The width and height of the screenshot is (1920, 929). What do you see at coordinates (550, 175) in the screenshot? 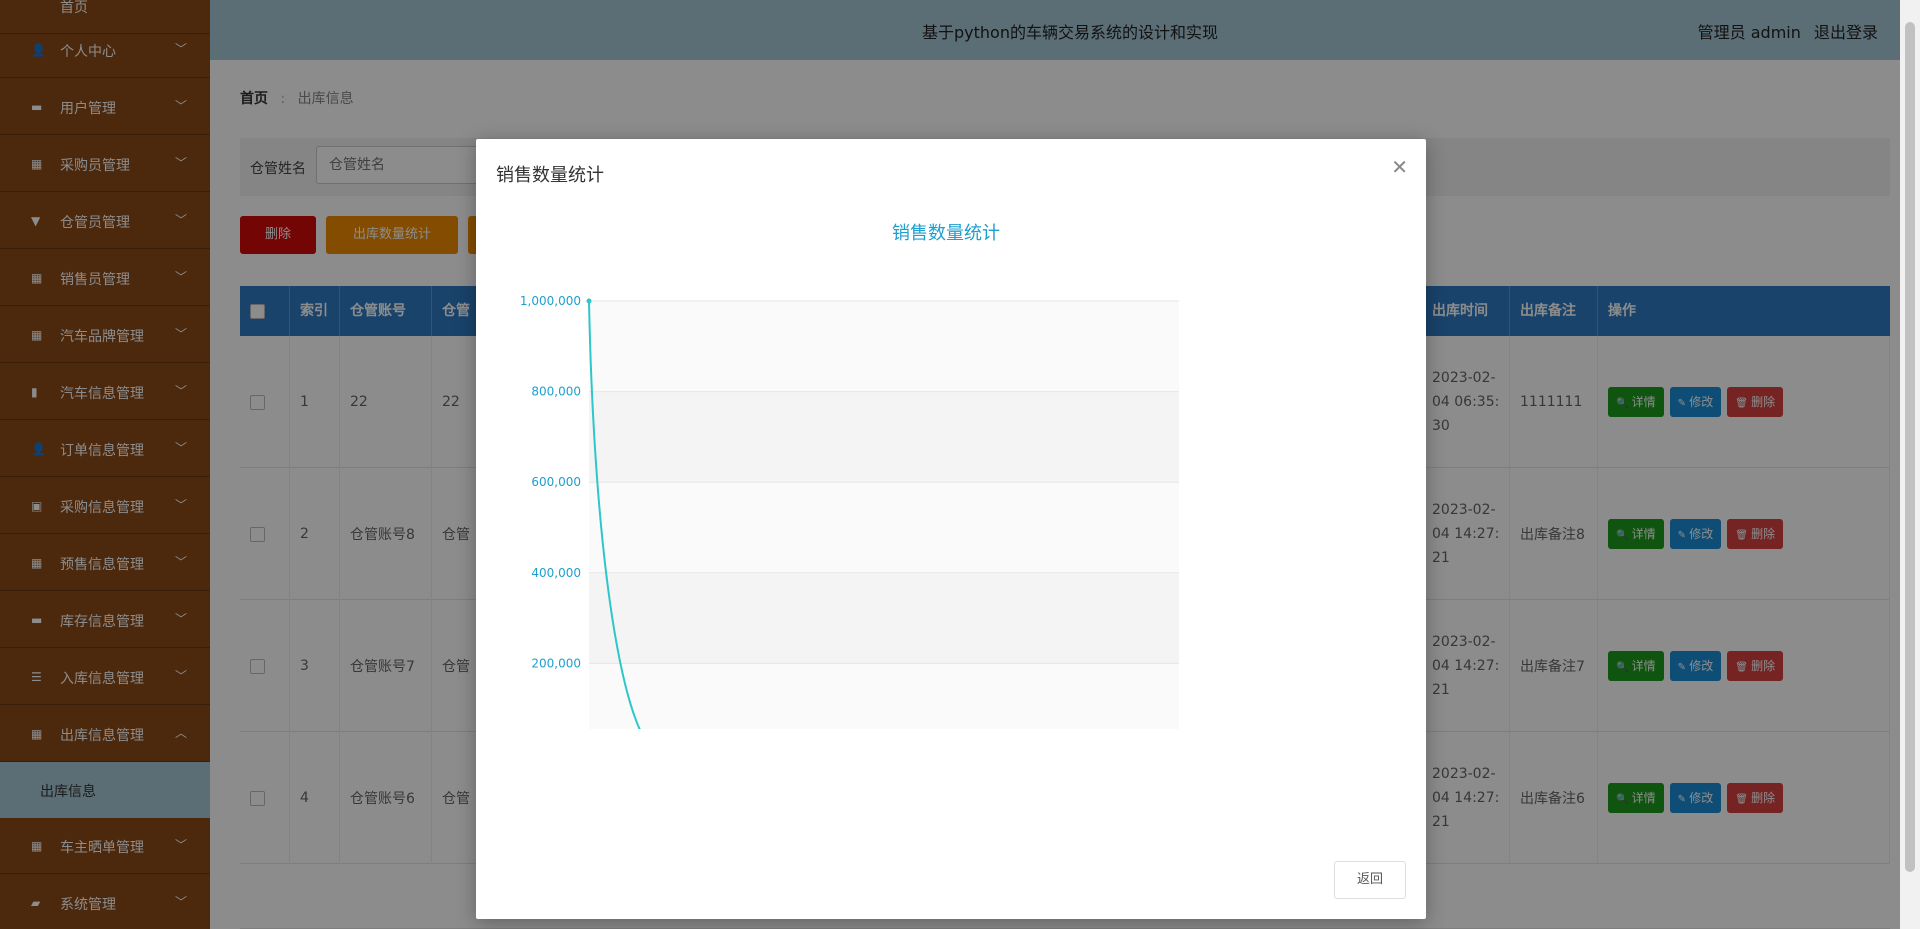
I see `modal-title: 销售数量统计` at bounding box center [550, 175].